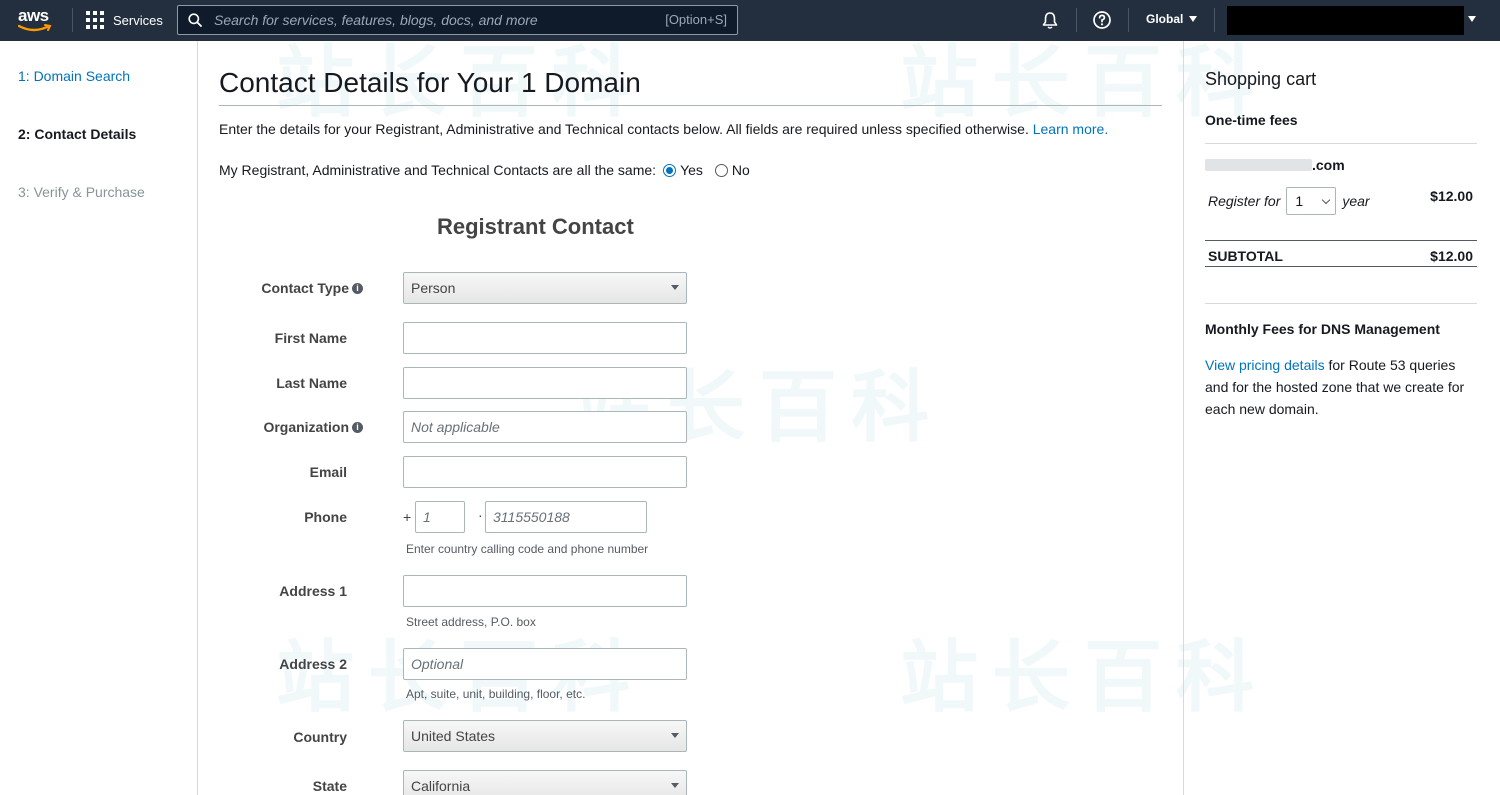  I want to click on cart-domain-name: .com, so click(1275, 165).